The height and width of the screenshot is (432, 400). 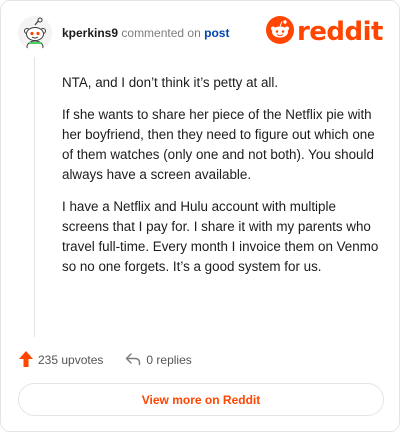 What do you see at coordinates (90, 33) in the screenshot?
I see `username-link: kperkins9` at bounding box center [90, 33].